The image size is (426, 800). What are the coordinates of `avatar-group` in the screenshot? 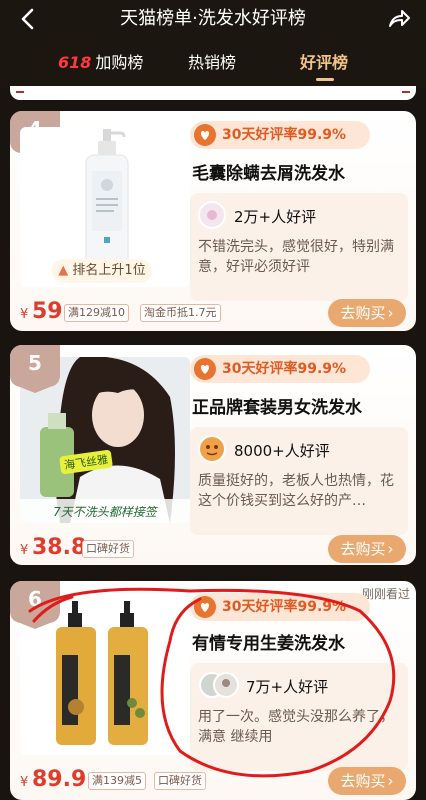 It's located at (219, 685).